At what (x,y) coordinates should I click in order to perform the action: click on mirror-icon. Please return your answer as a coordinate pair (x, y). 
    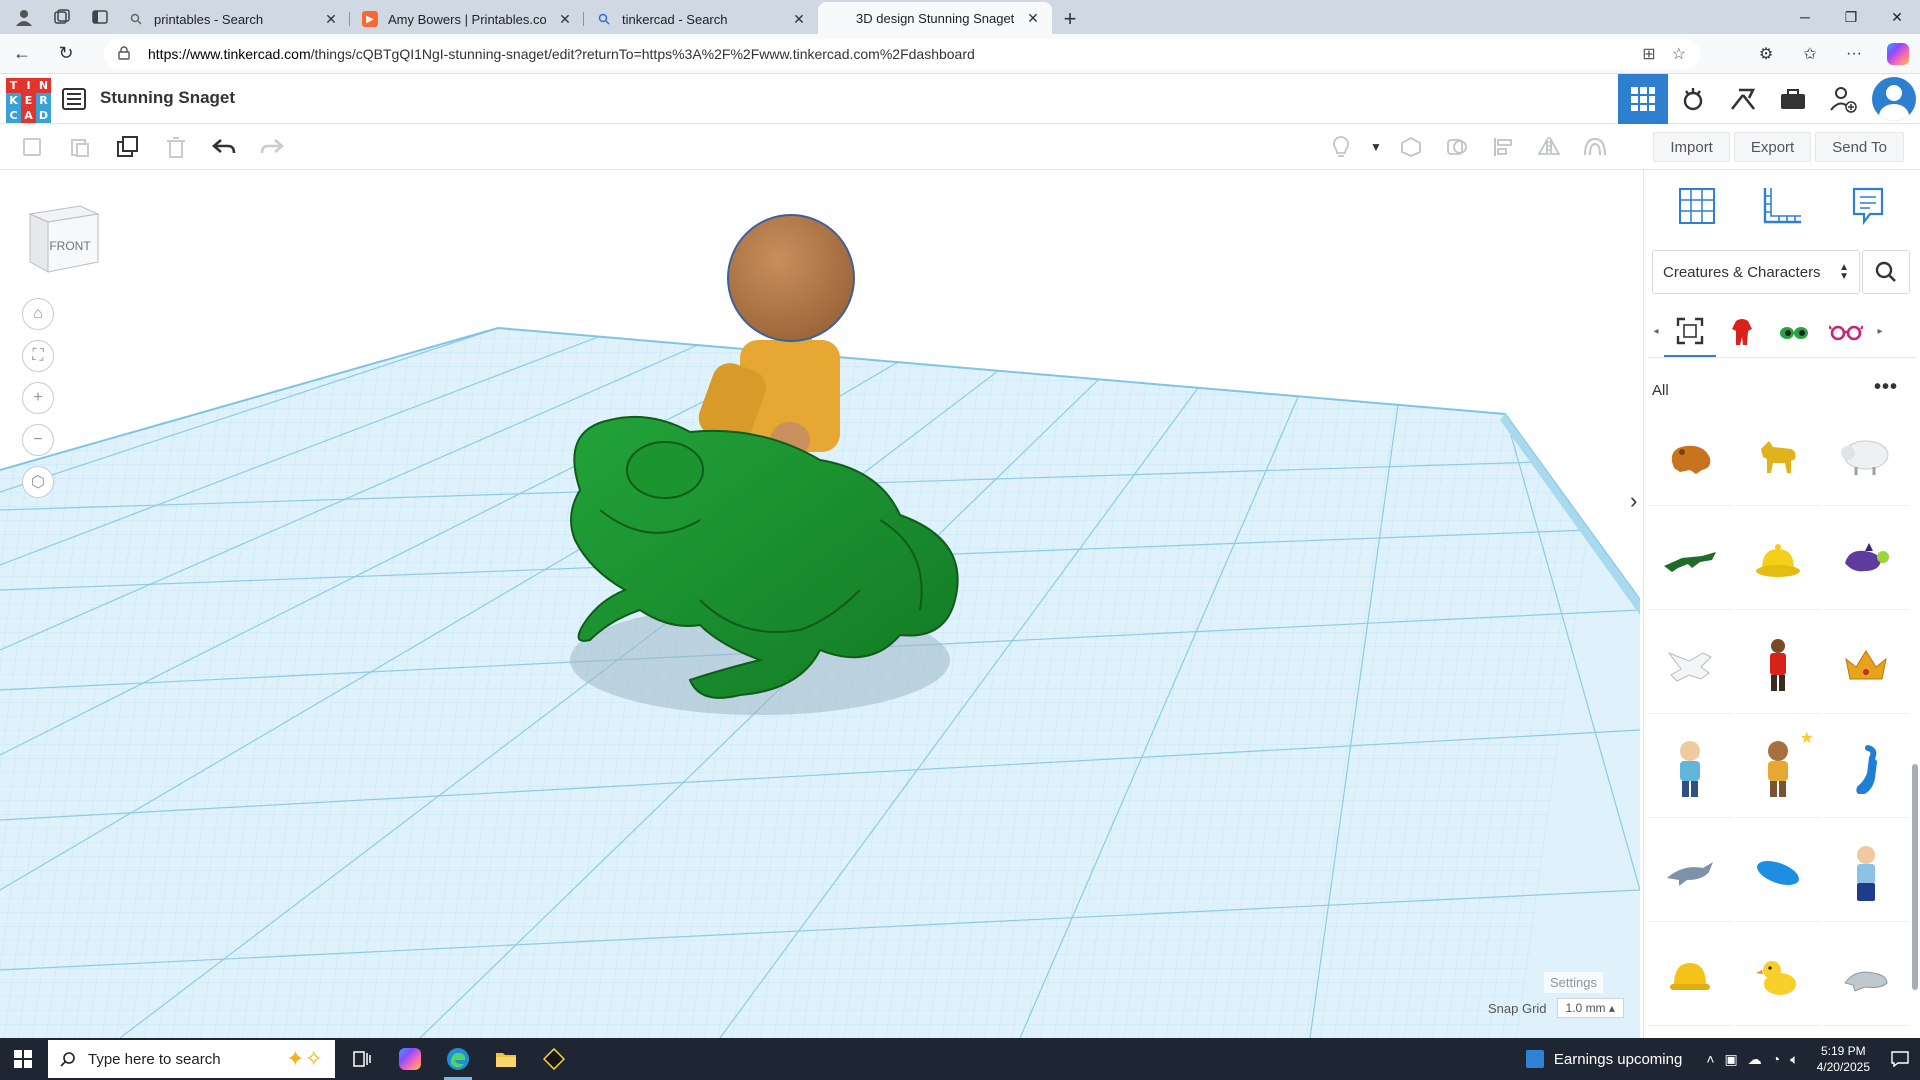
    Looking at the image, I should click on (1549, 147).